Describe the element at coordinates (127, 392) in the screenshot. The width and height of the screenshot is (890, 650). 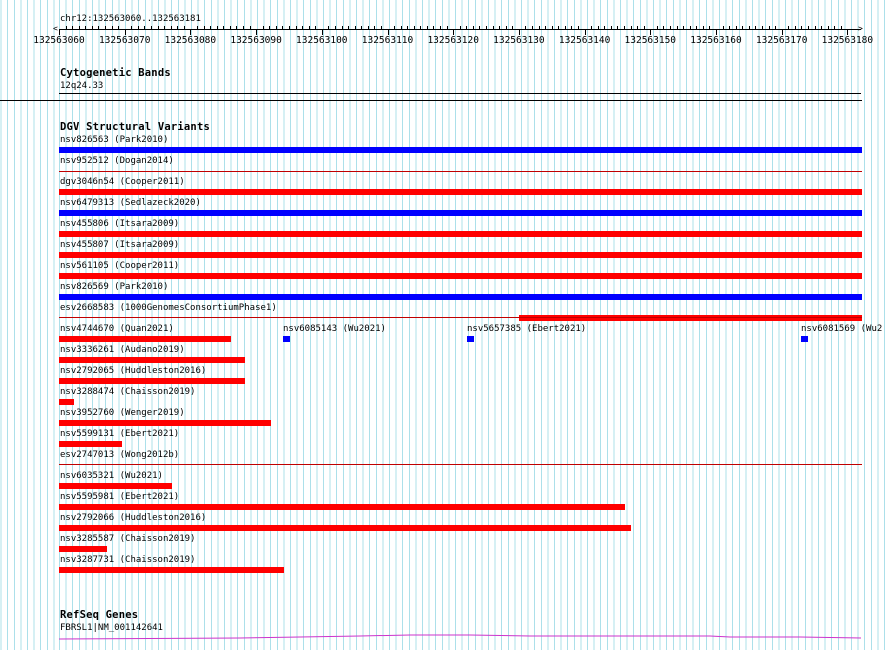
I see `variant-label: nsv3288474 (Chaisson2019)` at that location.